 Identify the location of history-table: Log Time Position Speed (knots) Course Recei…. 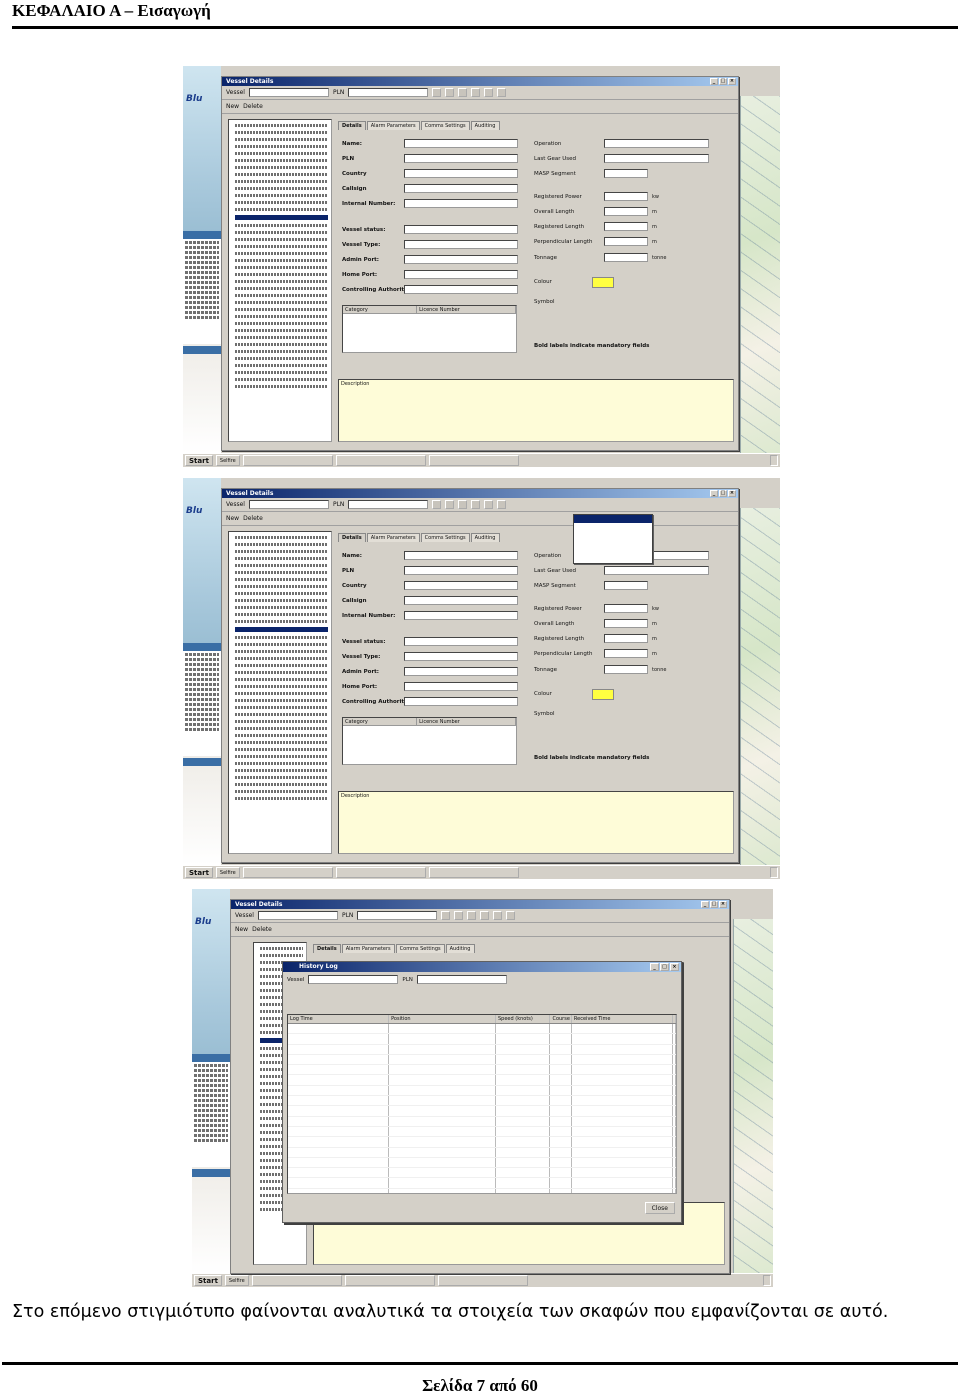
(482, 1104).